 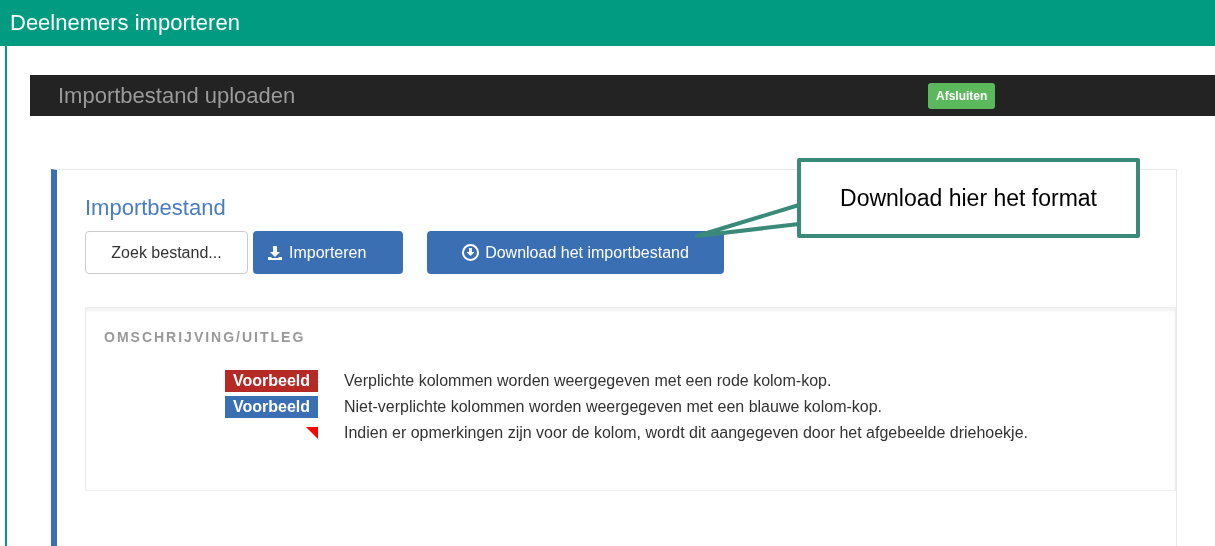 I want to click on import-button: Importeren, so click(x=328, y=252).